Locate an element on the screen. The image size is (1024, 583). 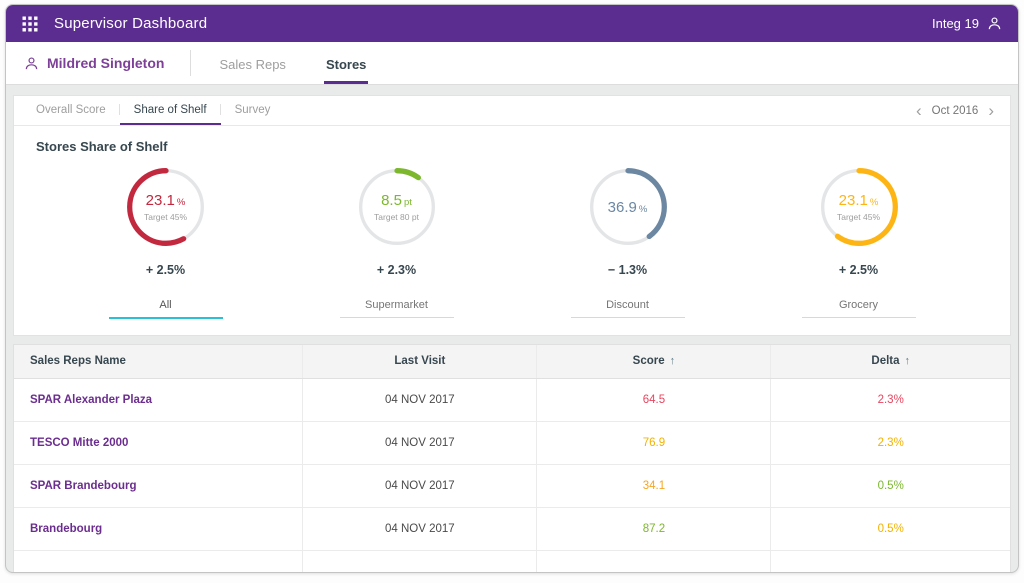
header-sales-reps-name: Sales Reps Name is located at coordinates (158, 362).